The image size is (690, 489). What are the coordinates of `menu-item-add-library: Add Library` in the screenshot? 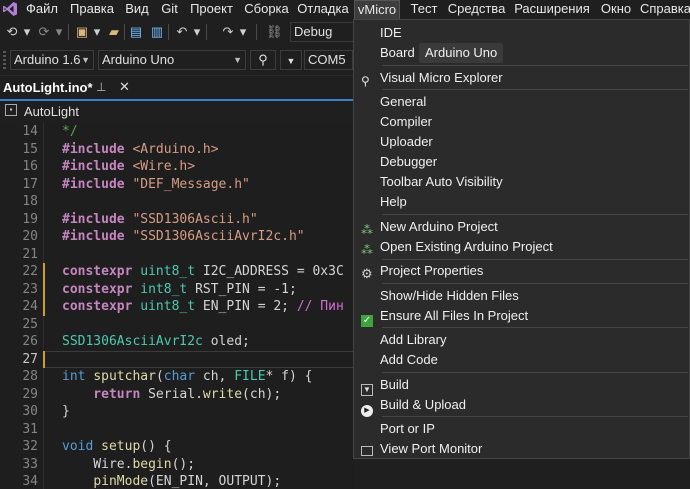 It's located at (522, 340).